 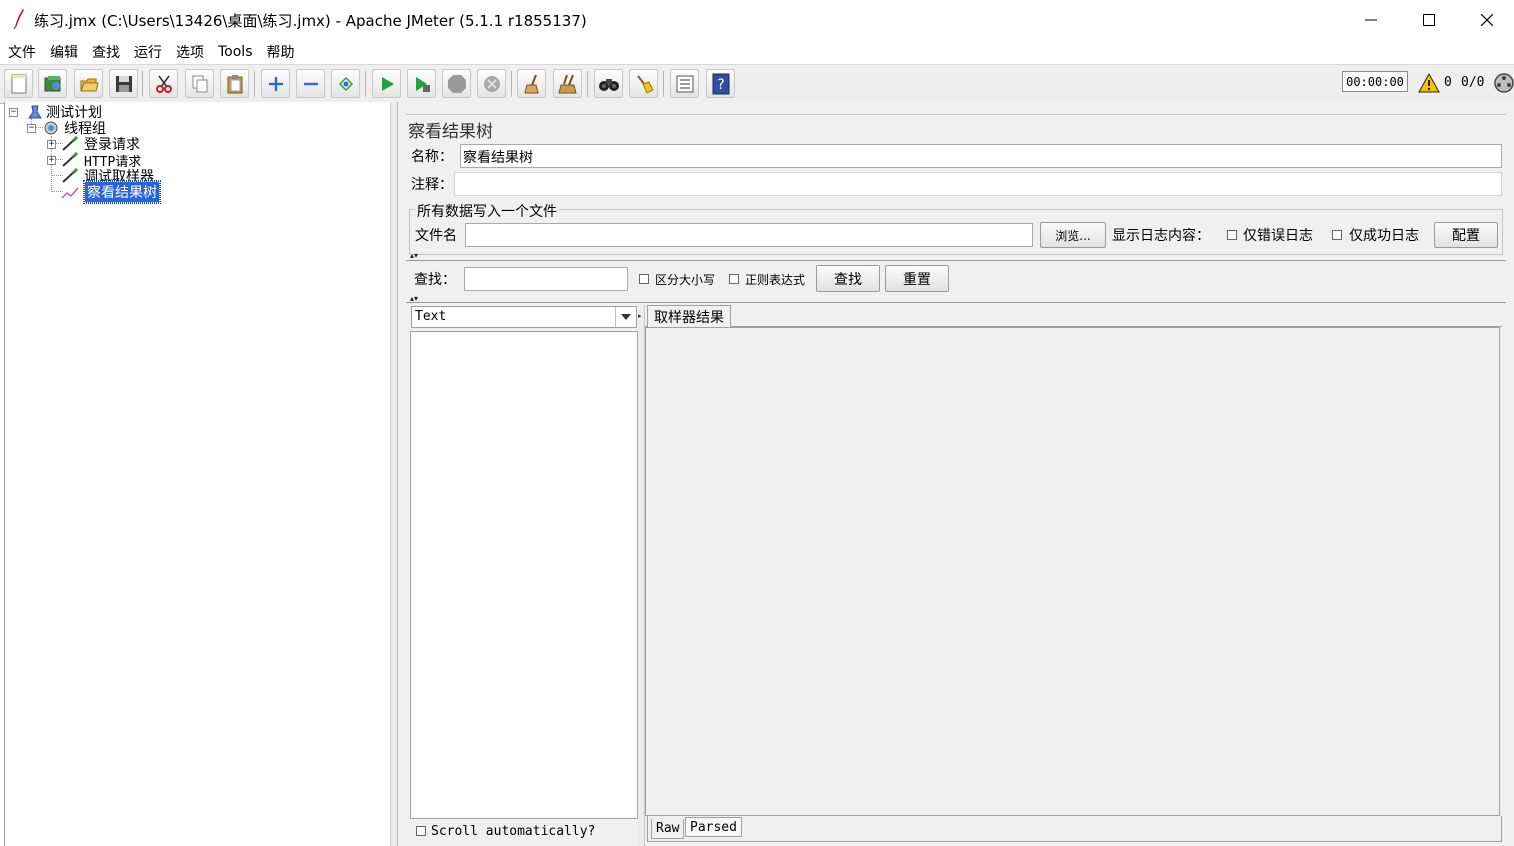 What do you see at coordinates (749, 235) in the screenshot?
I see `filename-field` at bounding box center [749, 235].